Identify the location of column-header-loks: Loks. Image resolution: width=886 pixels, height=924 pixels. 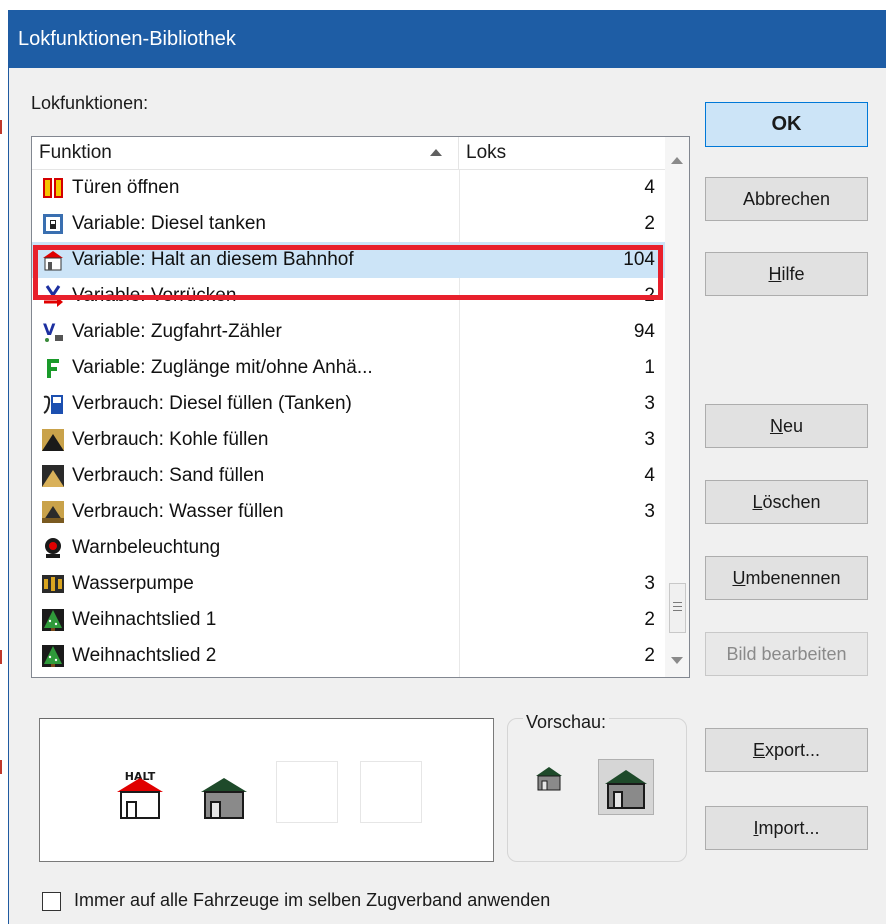
(562, 153).